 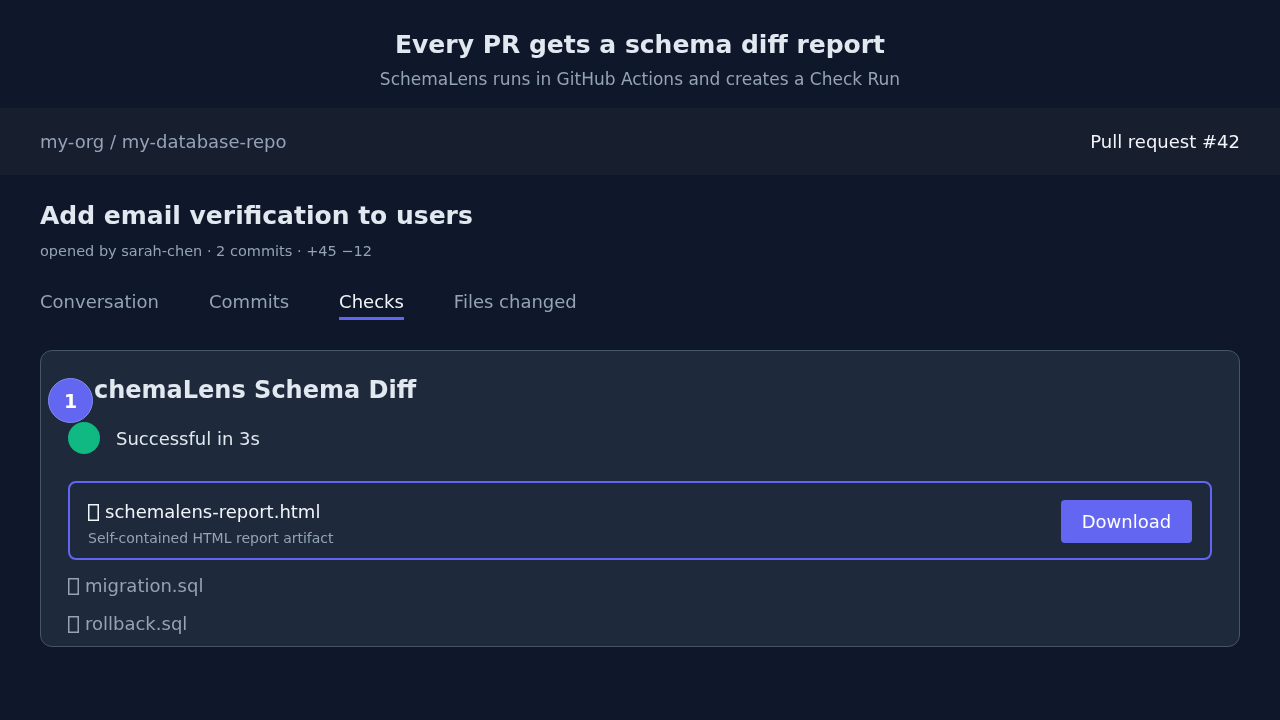 What do you see at coordinates (256, 390) in the screenshot?
I see `check-title: chemaLens Schema Diff` at bounding box center [256, 390].